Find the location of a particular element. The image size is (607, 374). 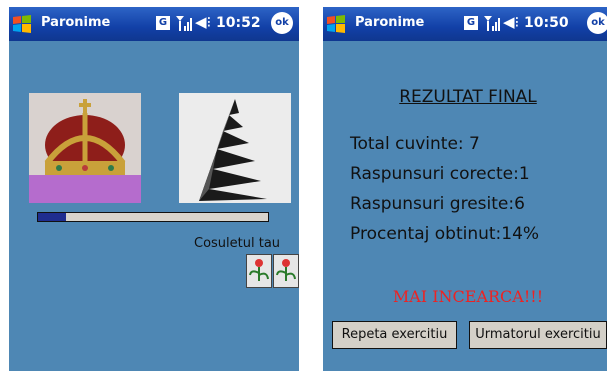

total-words-stat: Total cuvinte: 7 is located at coordinates (415, 144).